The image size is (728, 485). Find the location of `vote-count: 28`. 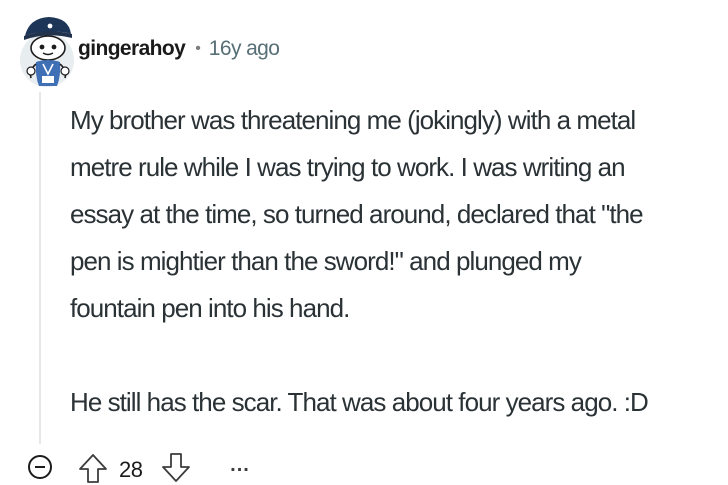

vote-count: 28 is located at coordinates (131, 469).